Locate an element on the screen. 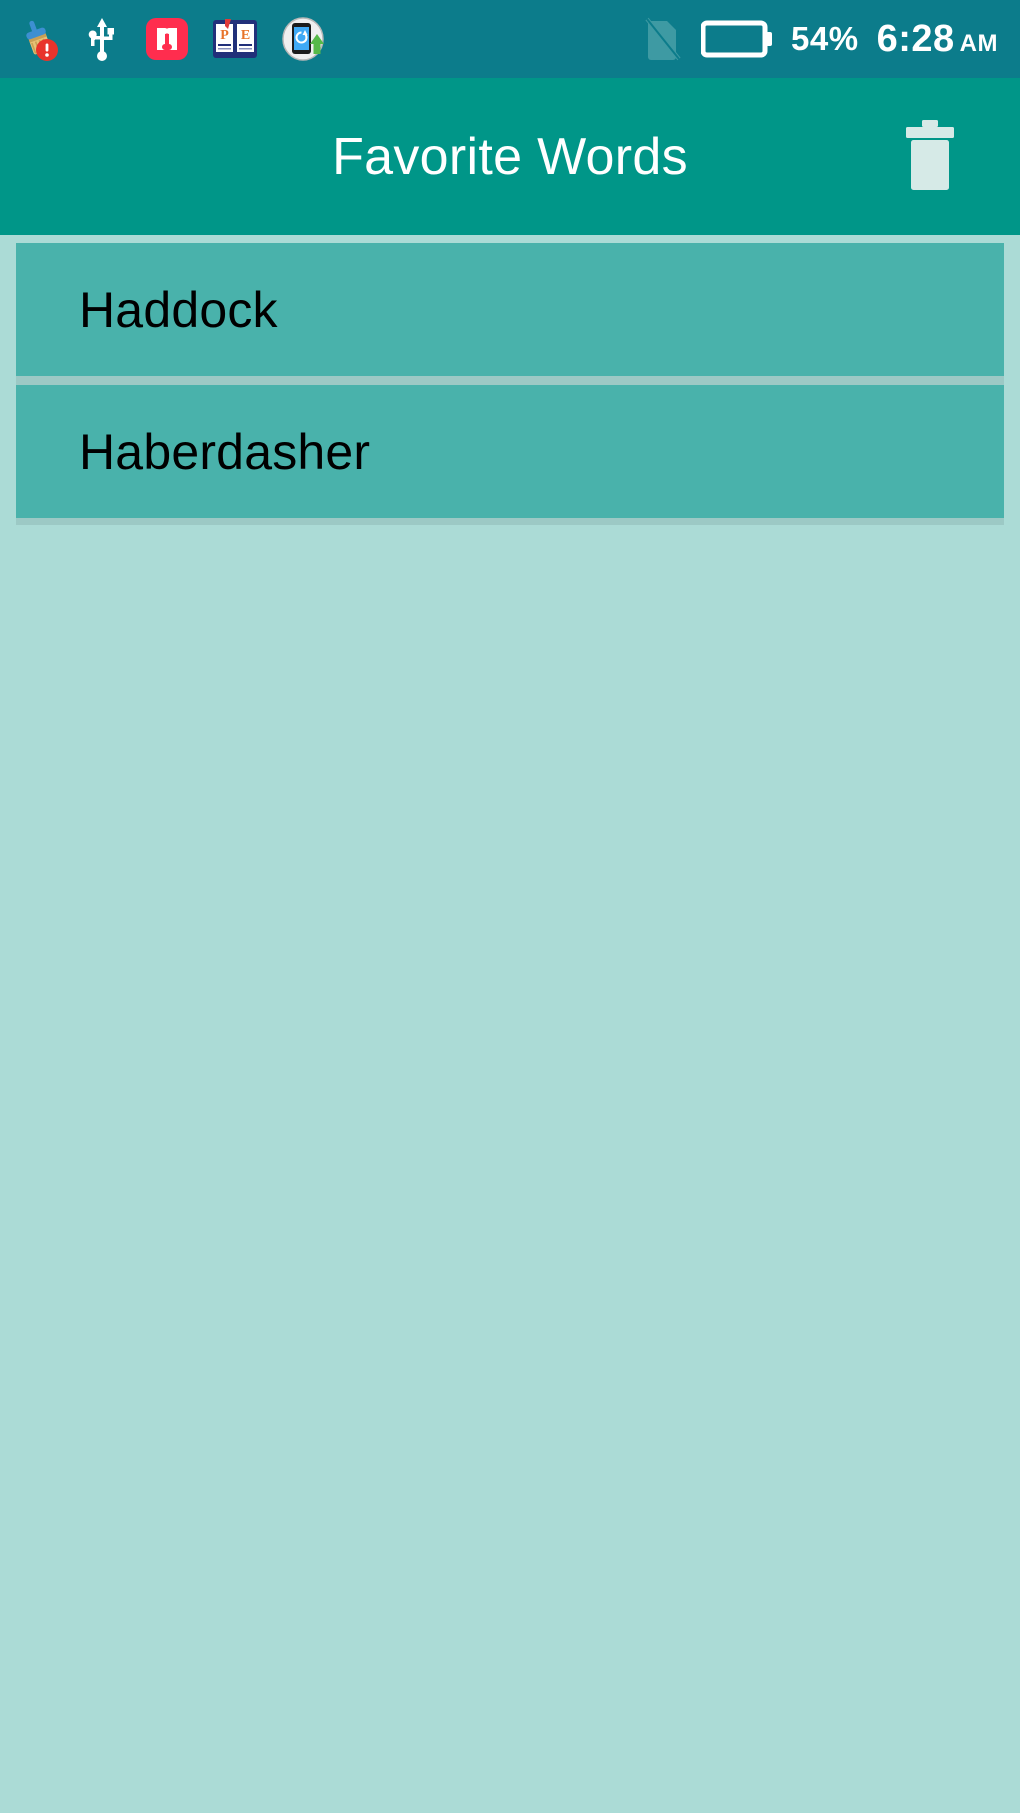 Image resolution: width=1020 pixels, height=1813 pixels. list-bottom-edge is located at coordinates (510, 521).